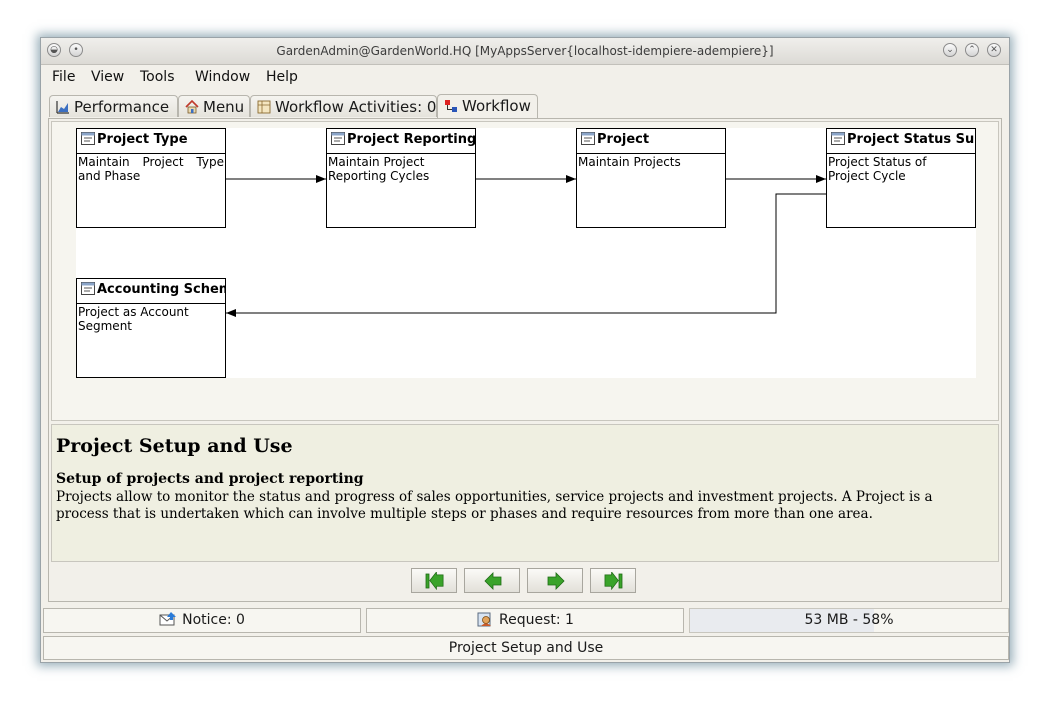 The height and width of the screenshot is (704, 1050). I want to click on node-description: Maintain Project Type and Phase, so click(151, 169).